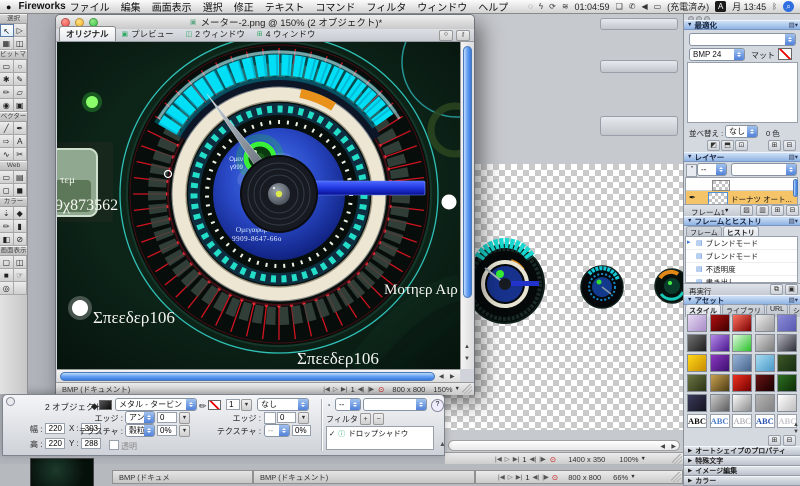 Image resolution: width=800 pixels, height=486 pixels. What do you see at coordinates (20, 92) in the screenshot?
I see `eraser-tool: ▱` at bounding box center [20, 92].